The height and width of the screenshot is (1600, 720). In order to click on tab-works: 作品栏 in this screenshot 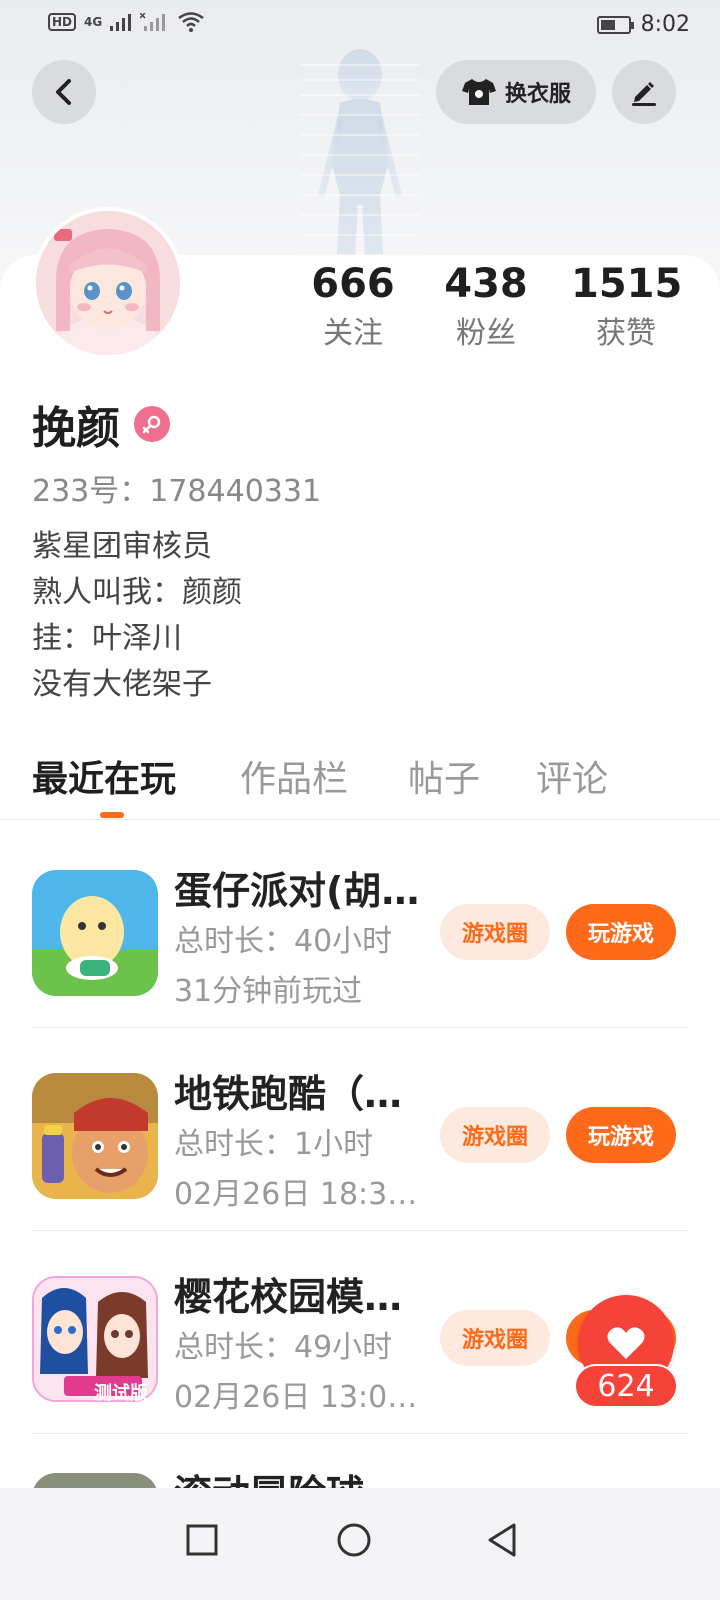, I will do `click(294, 776)`.